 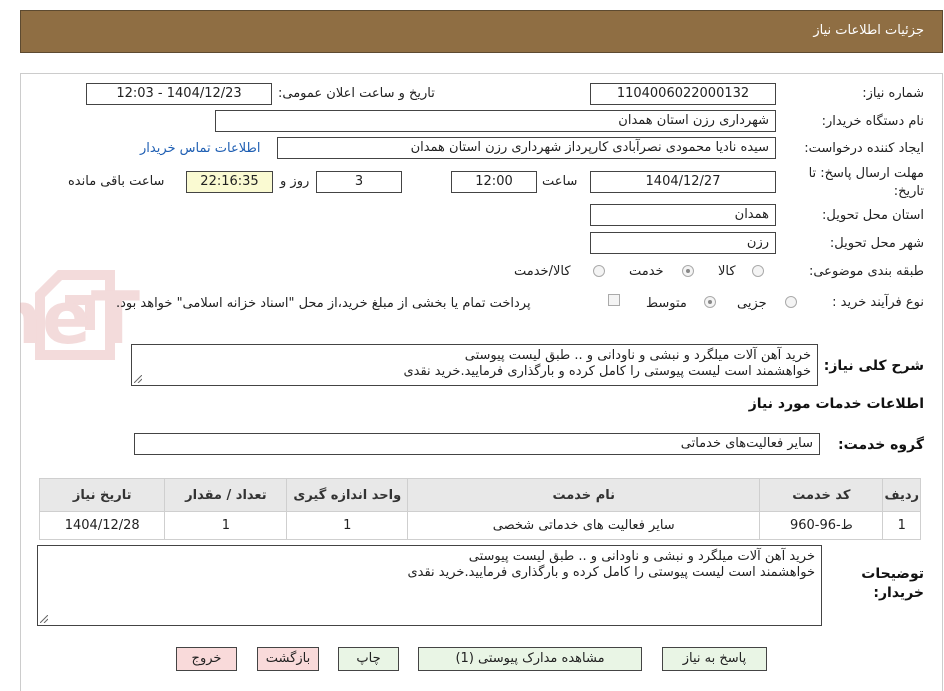 What do you see at coordinates (359, 182) in the screenshot?
I see `remaining-days-field: 3` at bounding box center [359, 182].